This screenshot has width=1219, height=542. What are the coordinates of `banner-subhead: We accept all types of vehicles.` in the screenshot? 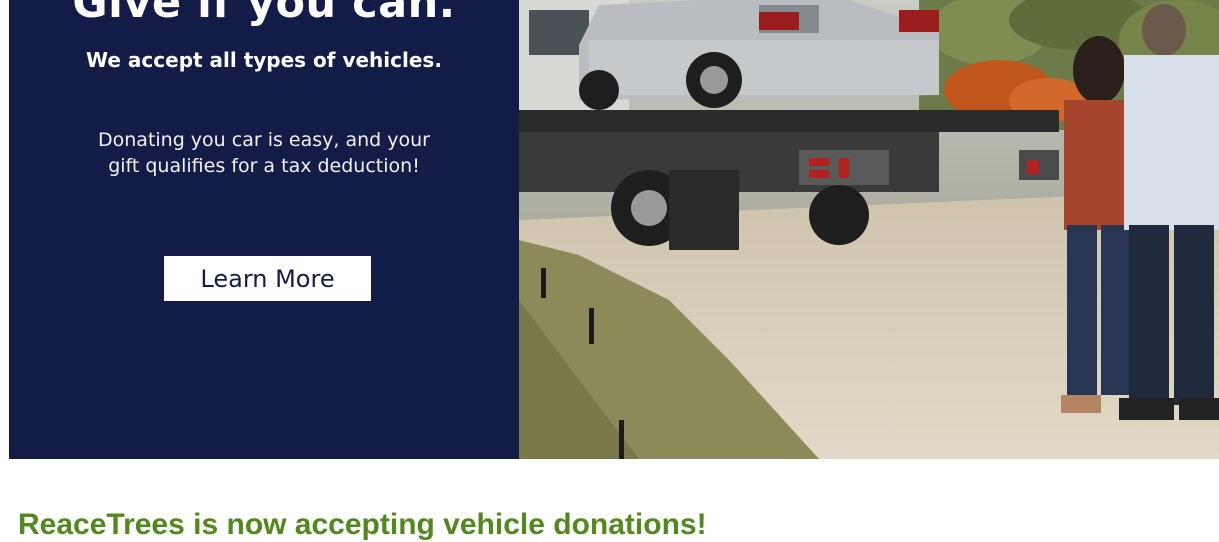 It's located at (264, 60).